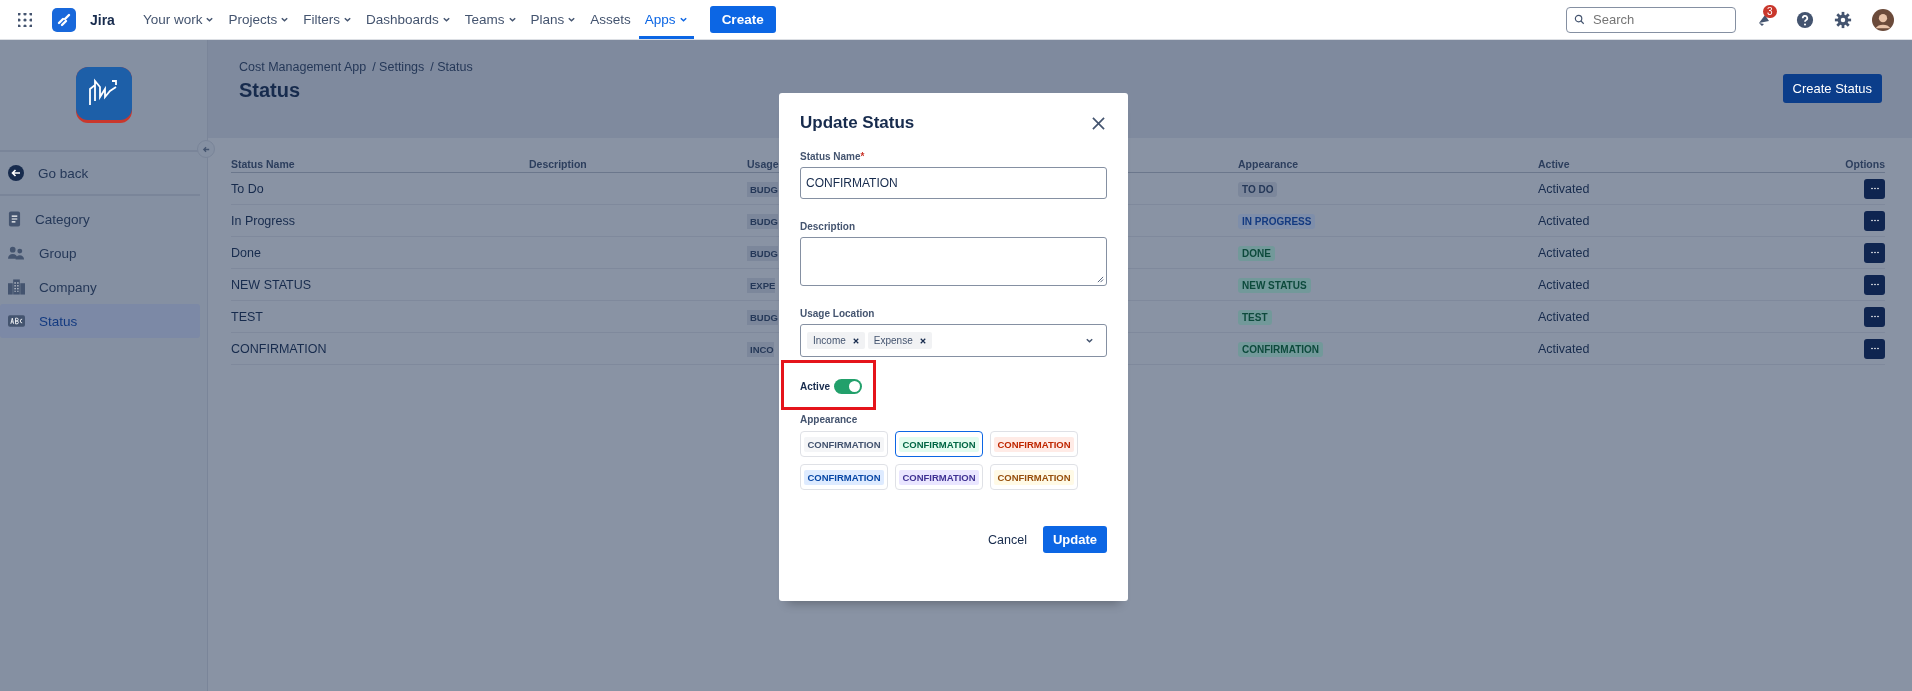 This screenshot has height=691, width=1912. What do you see at coordinates (102, 19) in the screenshot?
I see `product-name: Jira` at bounding box center [102, 19].